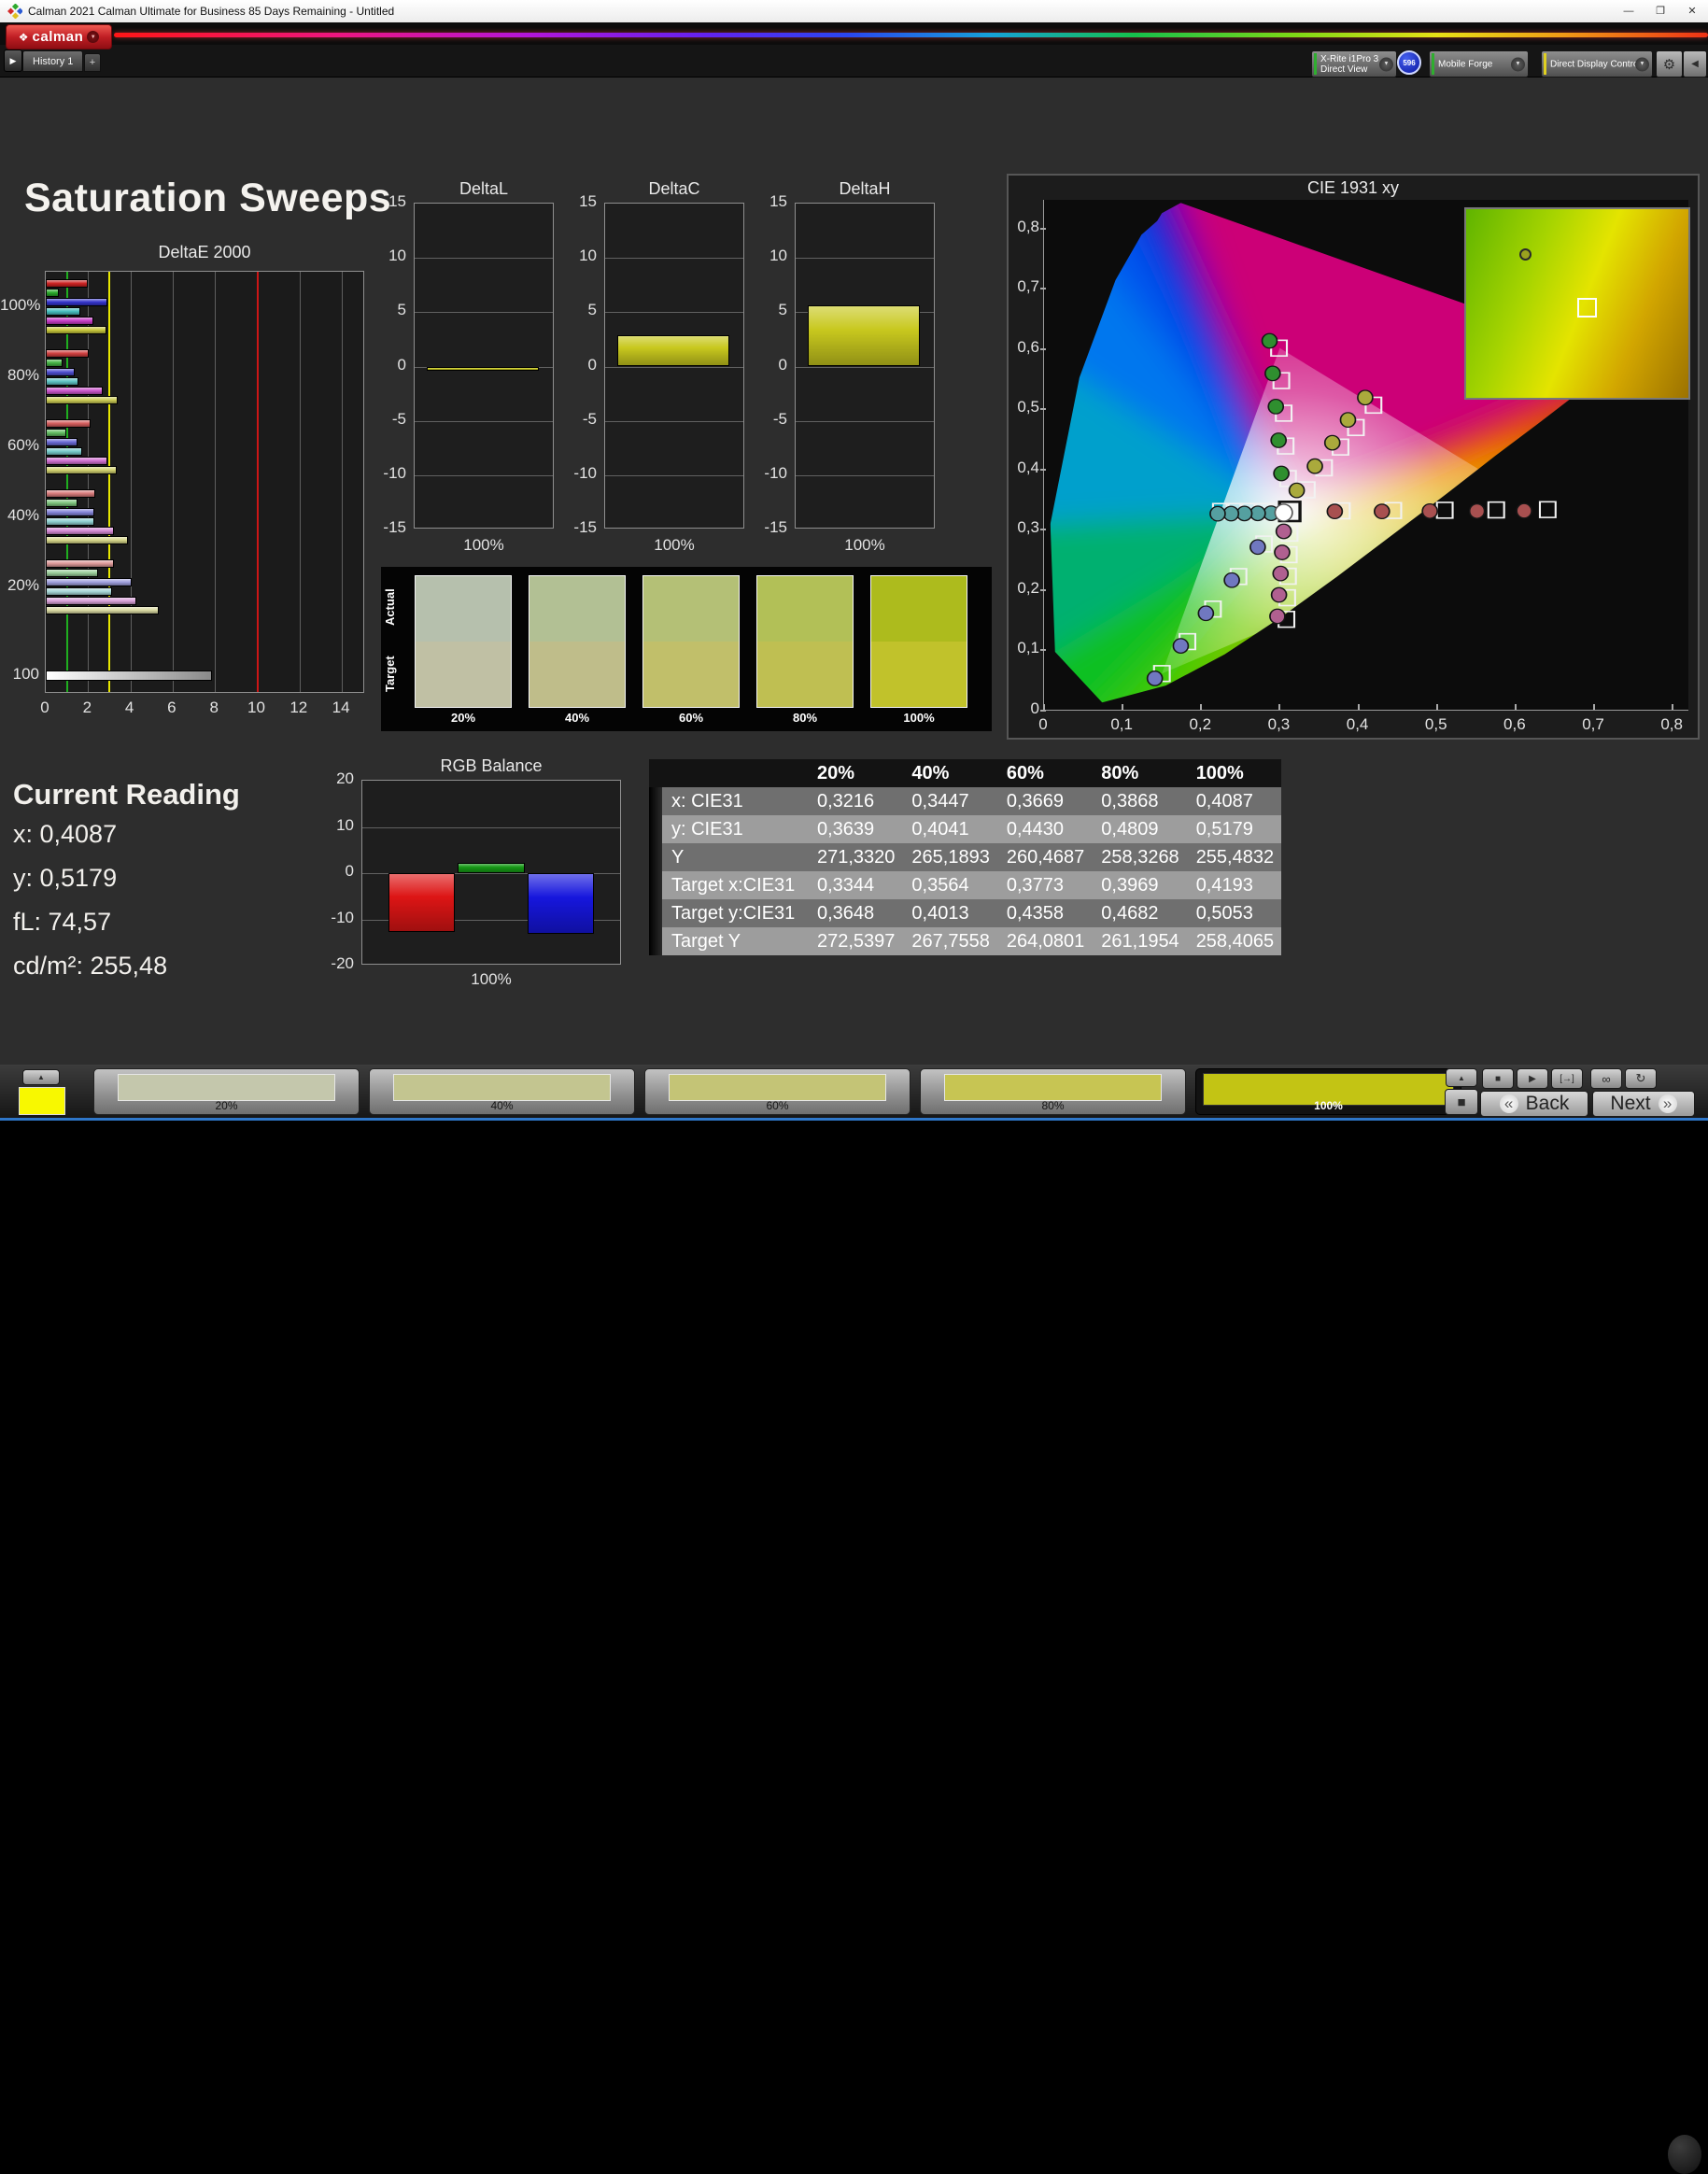 Image resolution: width=1708 pixels, height=2174 pixels. I want to click on deltae-bar-red-40%, so click(71, 493).